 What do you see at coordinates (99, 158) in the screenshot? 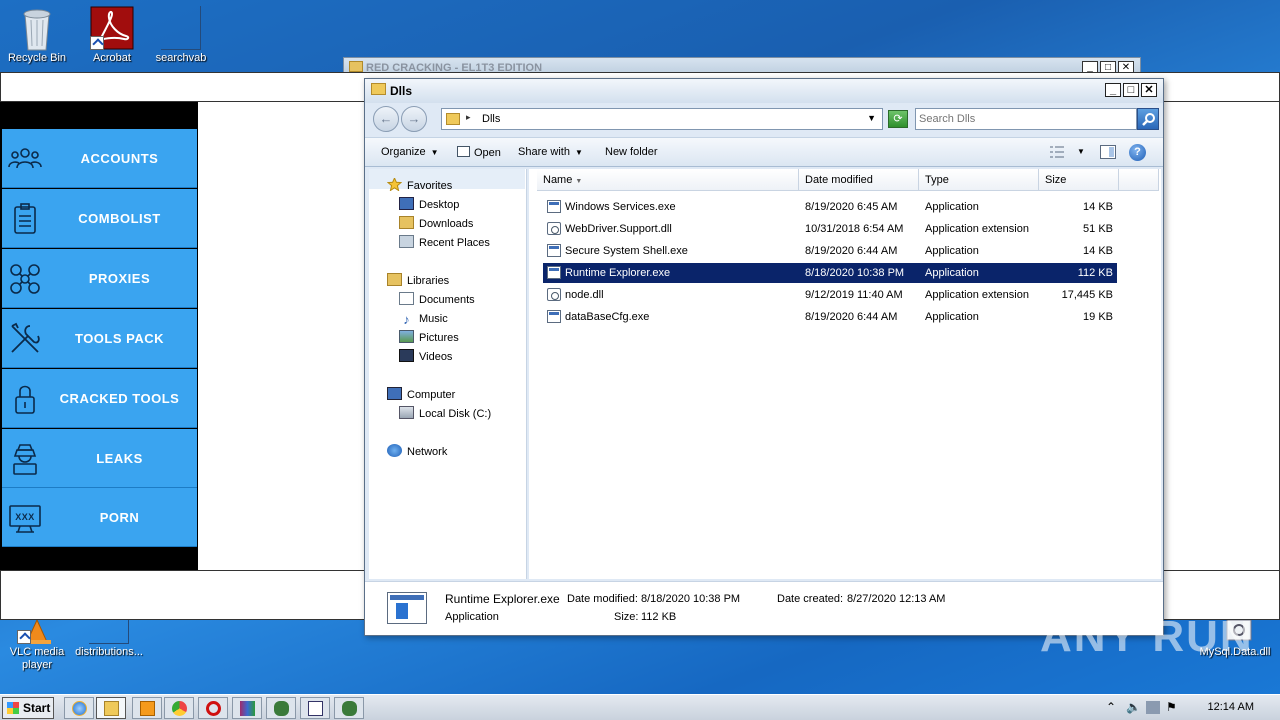
I see `menu-accounts: ACCOUNTS` at bounding box center [99, 158].